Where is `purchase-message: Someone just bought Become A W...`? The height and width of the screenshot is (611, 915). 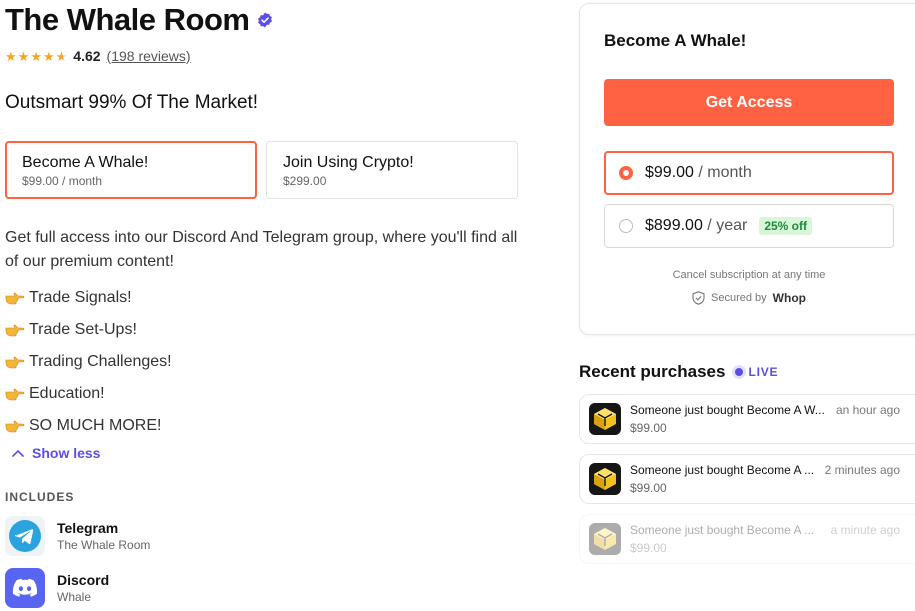 purchase-message: Someone just bought Become A W... is located at coordinates (727, 410).